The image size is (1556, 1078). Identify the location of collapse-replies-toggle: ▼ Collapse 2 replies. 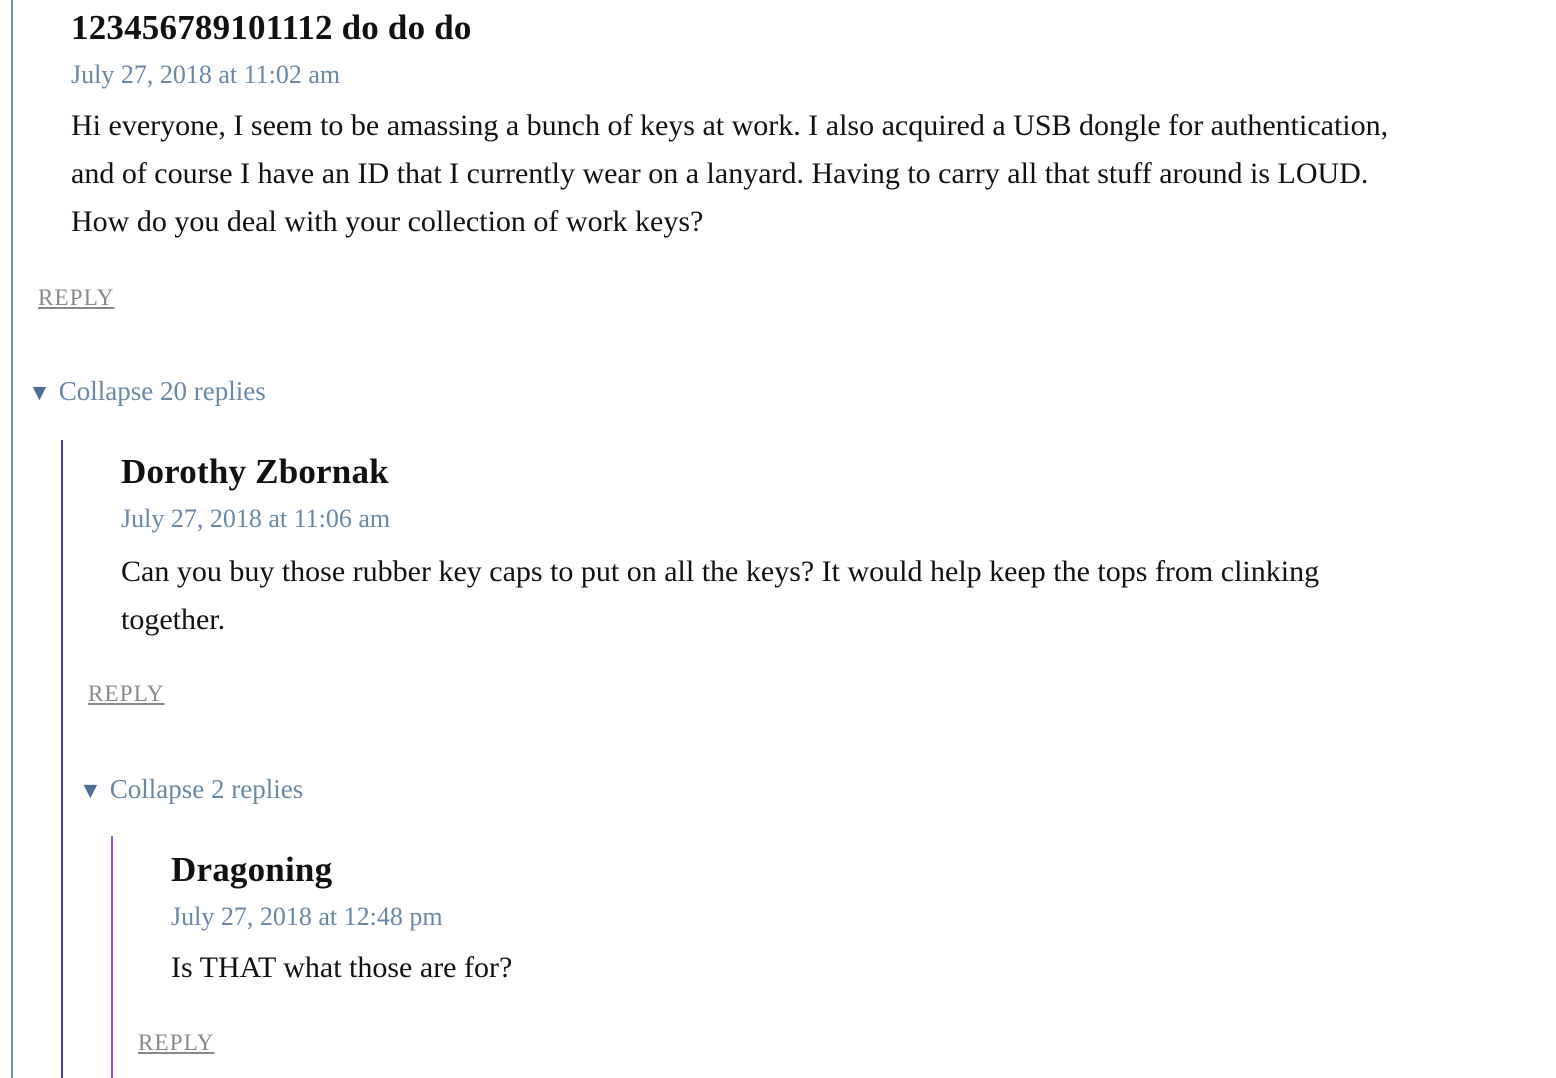
(191, 789).